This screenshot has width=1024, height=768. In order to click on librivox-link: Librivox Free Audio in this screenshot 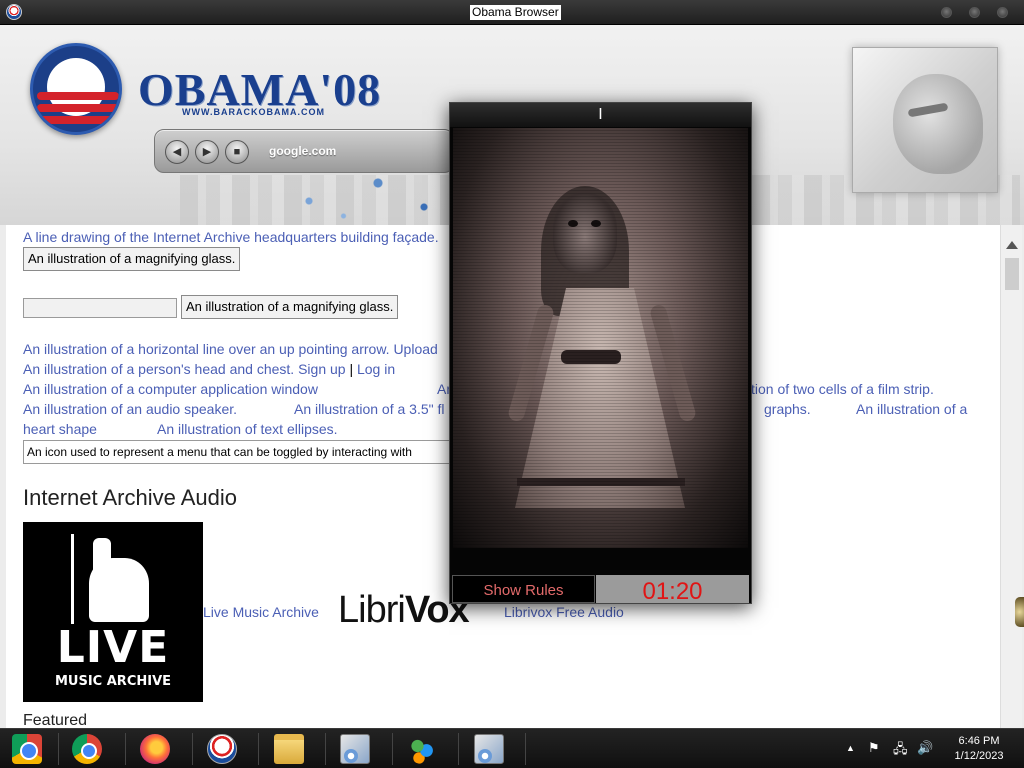, I will do `click(564, 612)`.